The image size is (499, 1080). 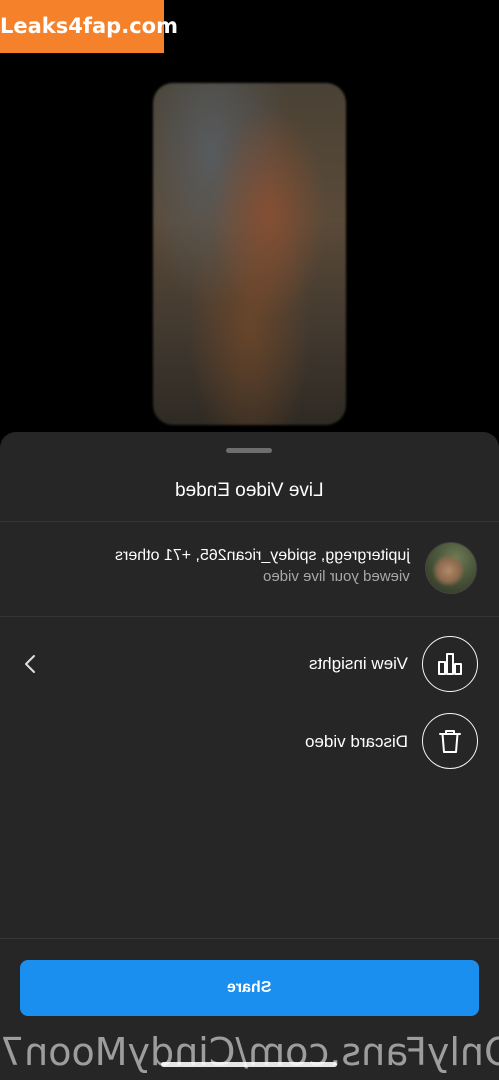 What do you see at coordinates (304, 742) in the screenshot?
I see `discard-video-label: Discard video` at bounding box center [304, 742].